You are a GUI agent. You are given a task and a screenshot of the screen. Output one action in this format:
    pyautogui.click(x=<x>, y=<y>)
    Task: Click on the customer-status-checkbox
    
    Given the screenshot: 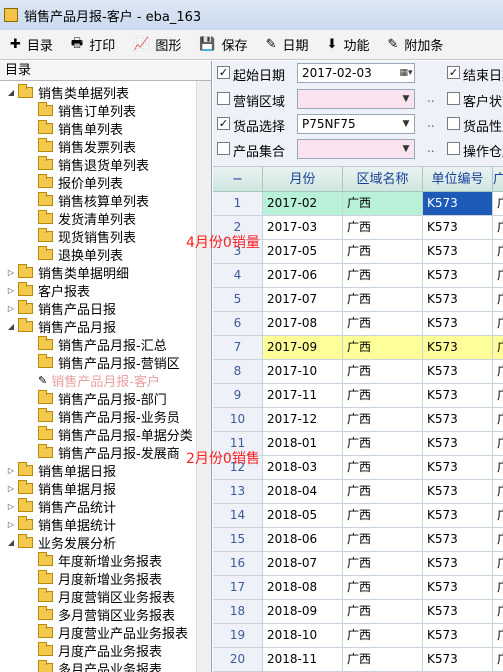 What is the action you would take?
    pyautogui.click(x=453, y=98)
    